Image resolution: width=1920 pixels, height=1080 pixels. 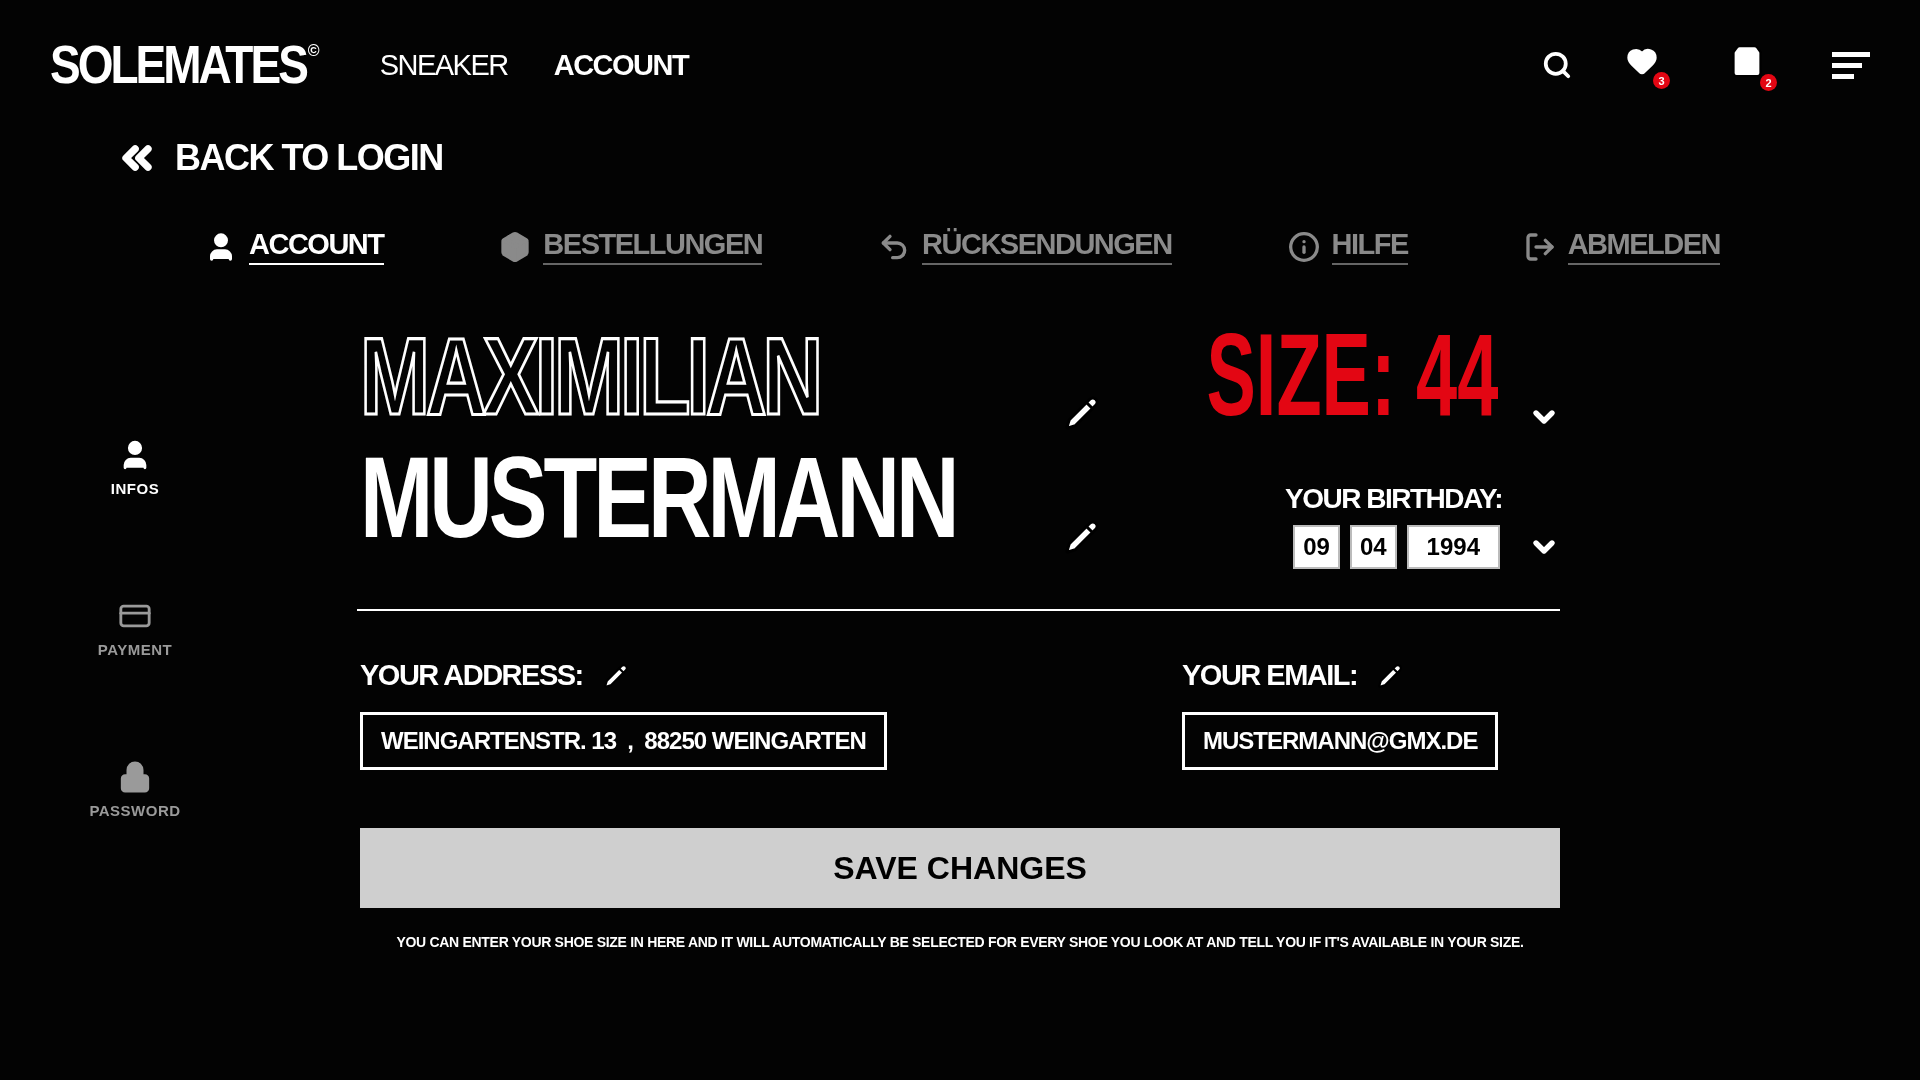 I want to click on birthday-year-field: 1994, so click(x=1453, y=547).